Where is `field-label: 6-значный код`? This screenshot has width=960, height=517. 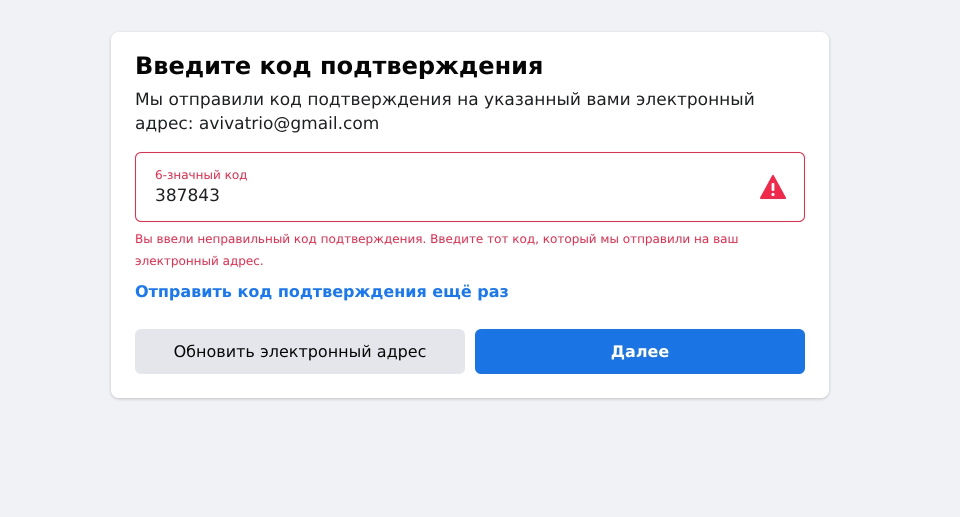 field-label: 6-значный код is located at coordinates (201, 175).